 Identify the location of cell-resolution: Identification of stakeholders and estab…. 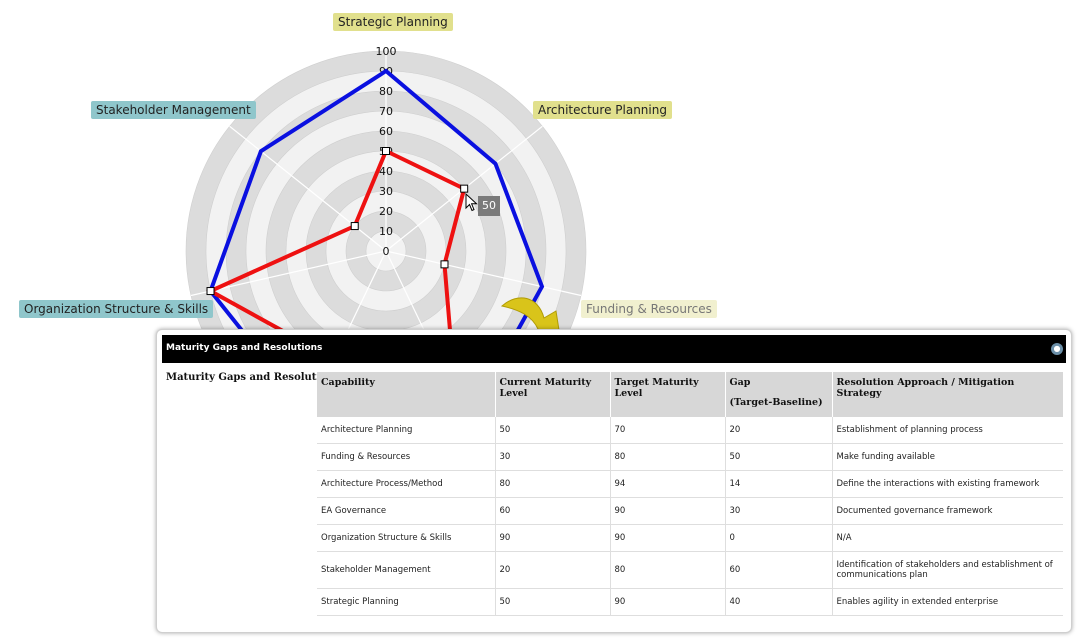
(947, 570).